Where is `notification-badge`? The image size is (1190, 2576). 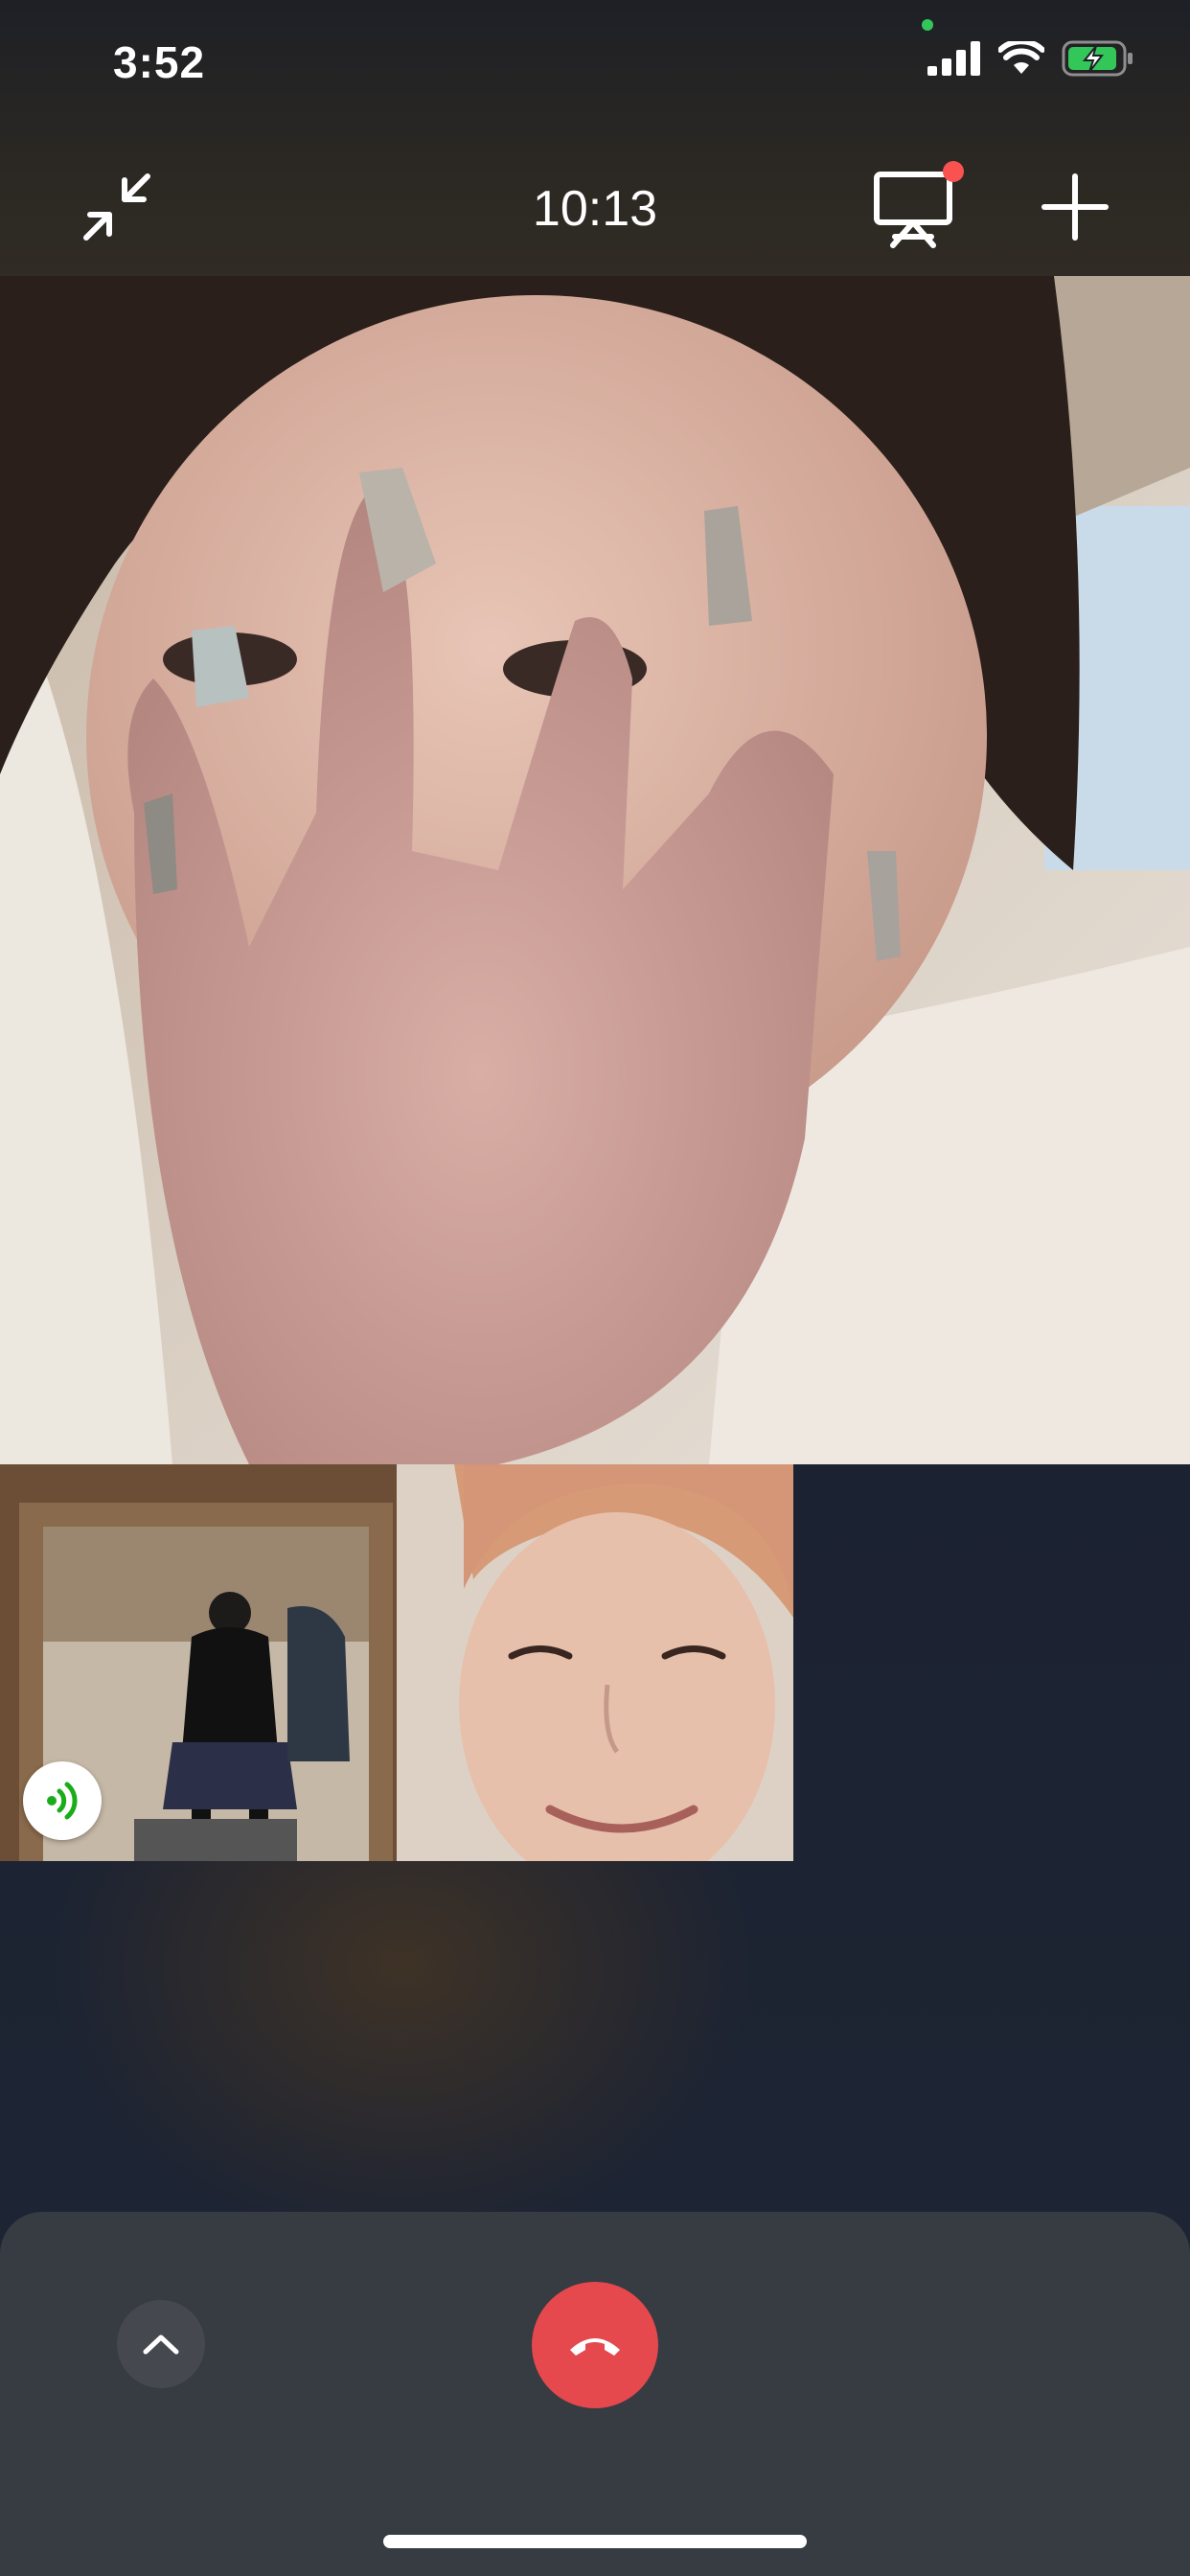
notification-badge is located at coordinates (953, 171).